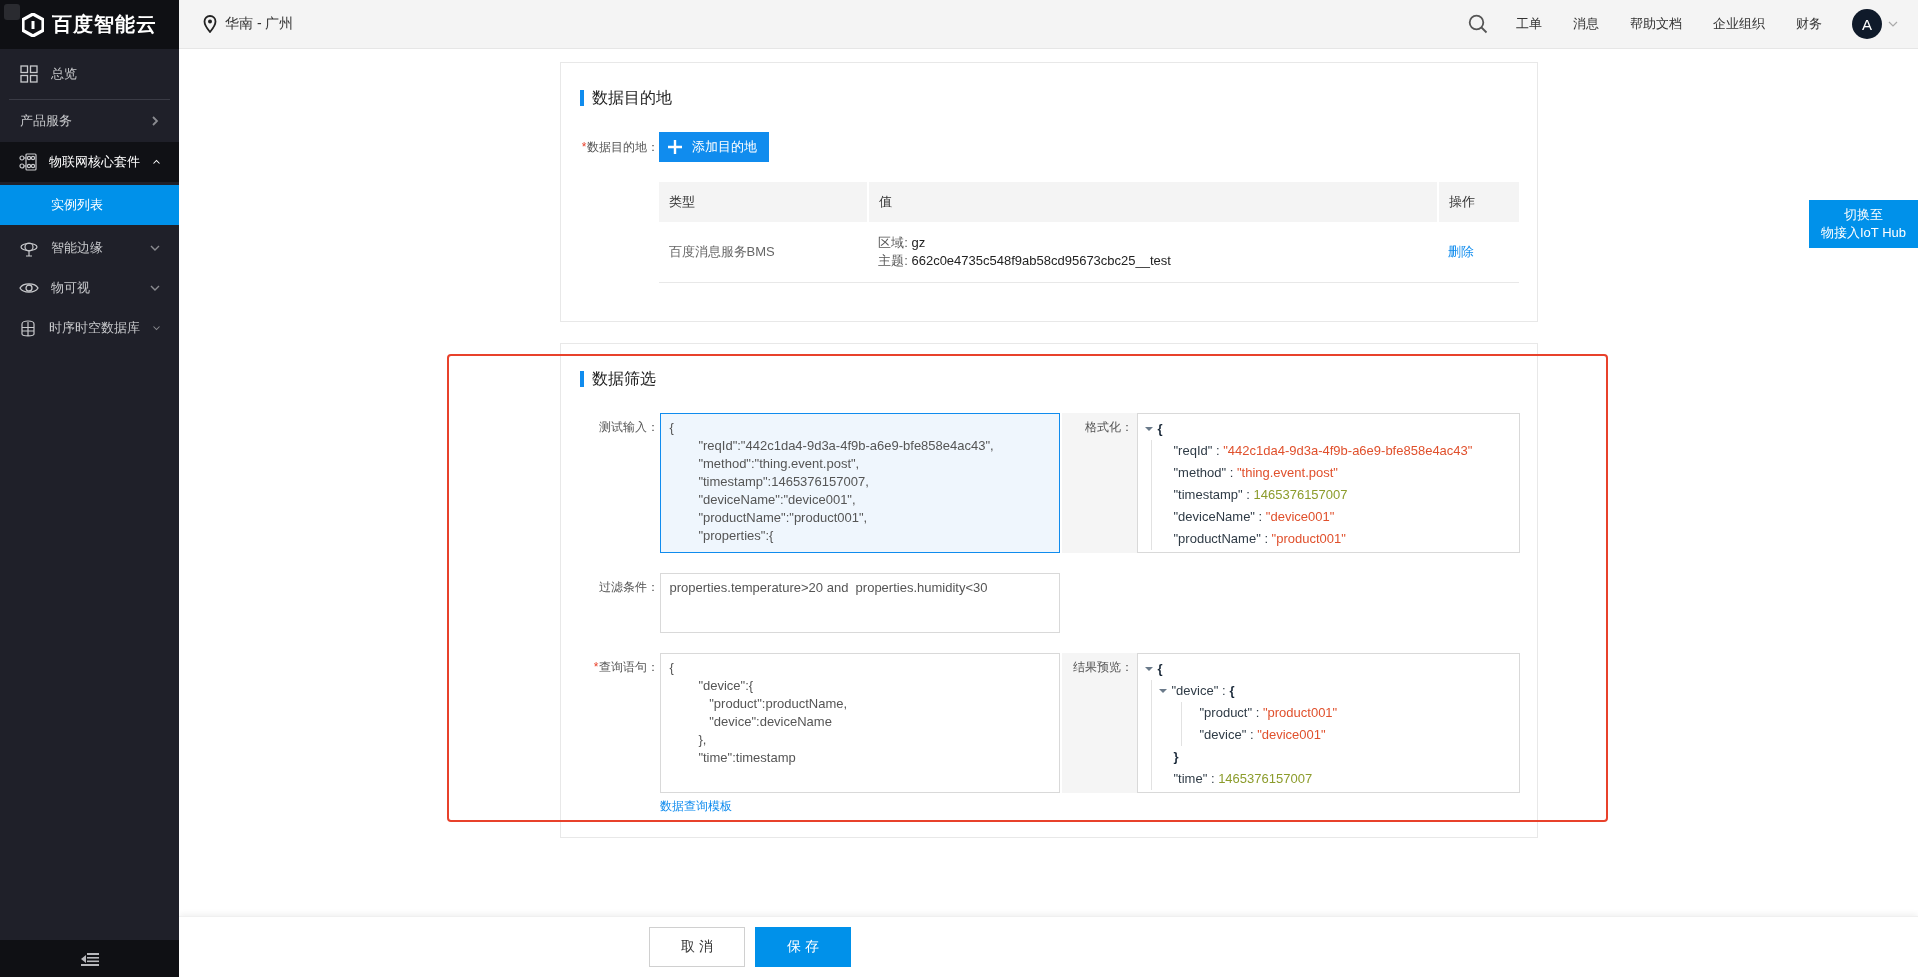 This screenshot has width=1918, height=977. What do you see at coordinates (28, 162) in the screenshot?
I see `nodes-icon` at bounding box center [28, 162].